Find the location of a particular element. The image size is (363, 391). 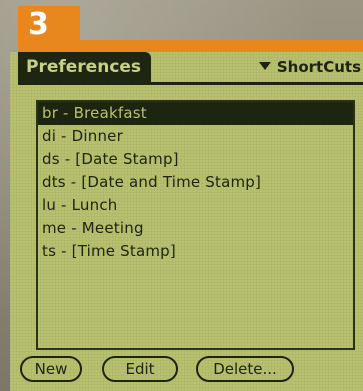

triangle-down-icon is located at coordinates (264, 66).